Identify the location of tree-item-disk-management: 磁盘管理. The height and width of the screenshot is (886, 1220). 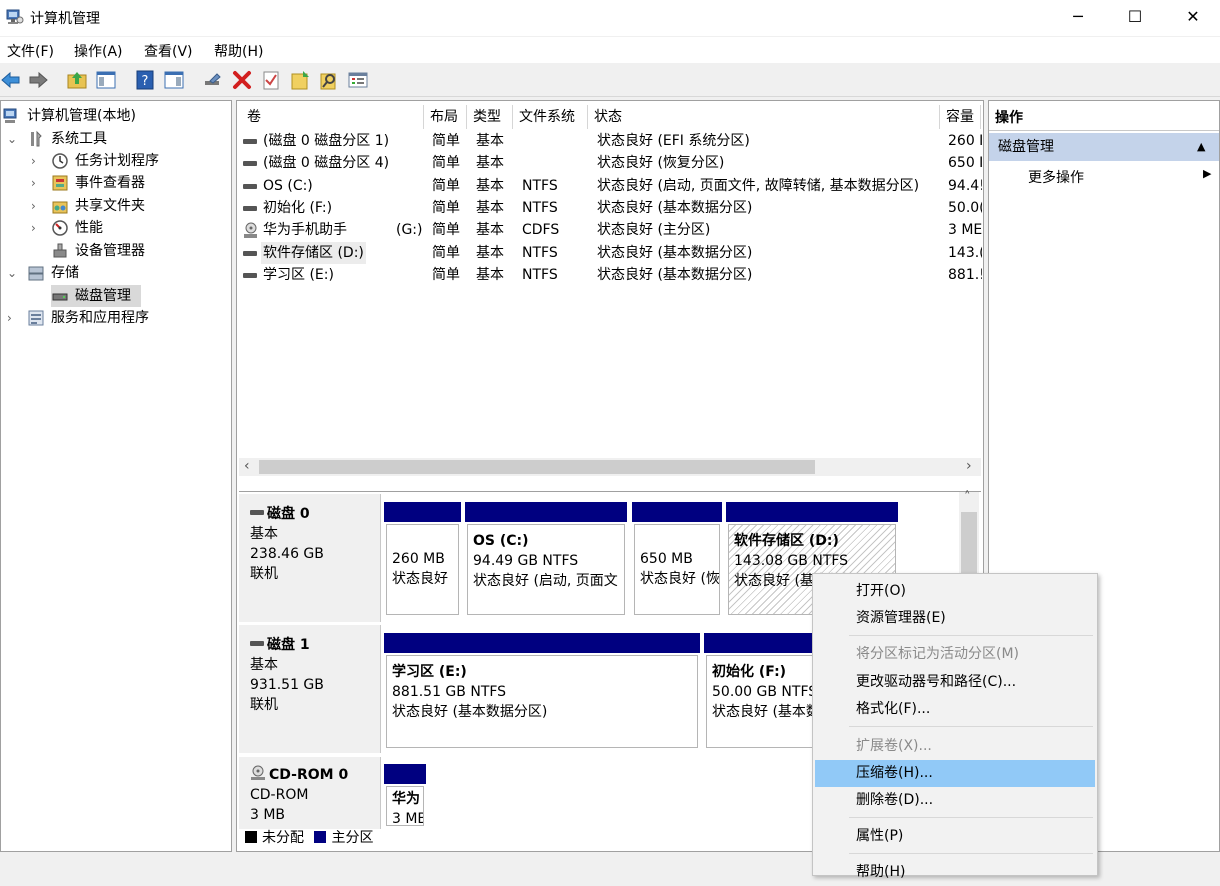
(96, 296).